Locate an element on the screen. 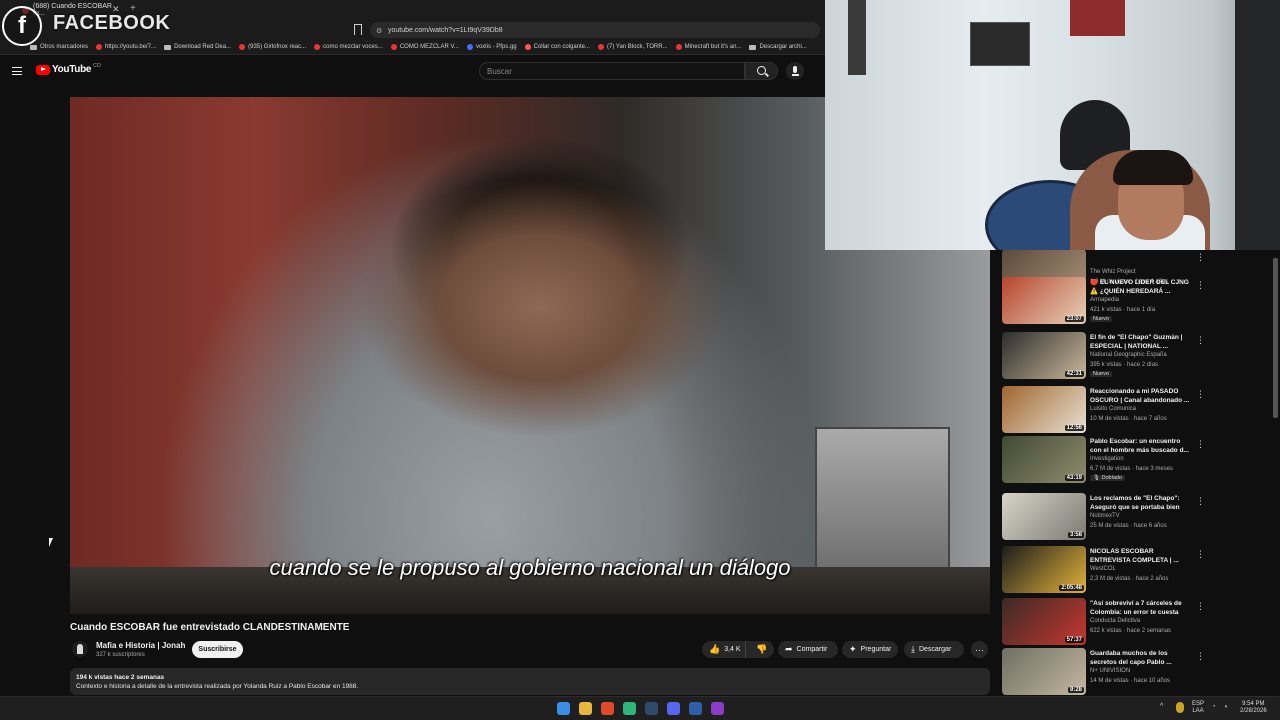  address-field: ⚙ youtube.com/watch?v=1Lt9qV39Db8 is located at coordinates (595, 30).